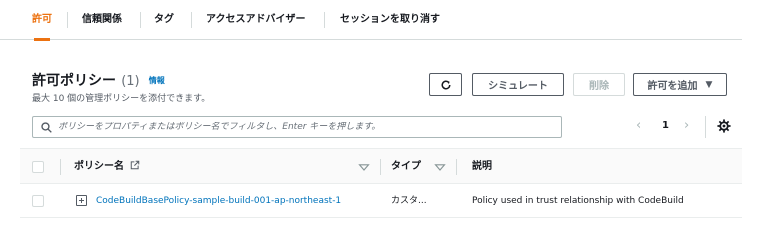 This screenshot has height=240, width=768. I want to click on gear-icon, so click(724, 126).